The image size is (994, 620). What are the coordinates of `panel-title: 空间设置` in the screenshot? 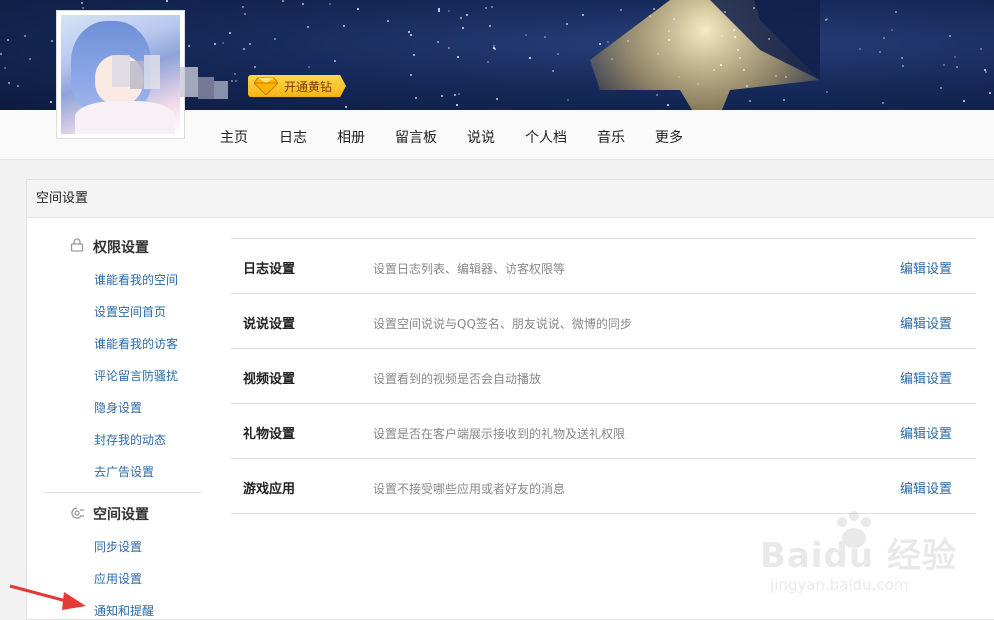 It's located at (510, 199).